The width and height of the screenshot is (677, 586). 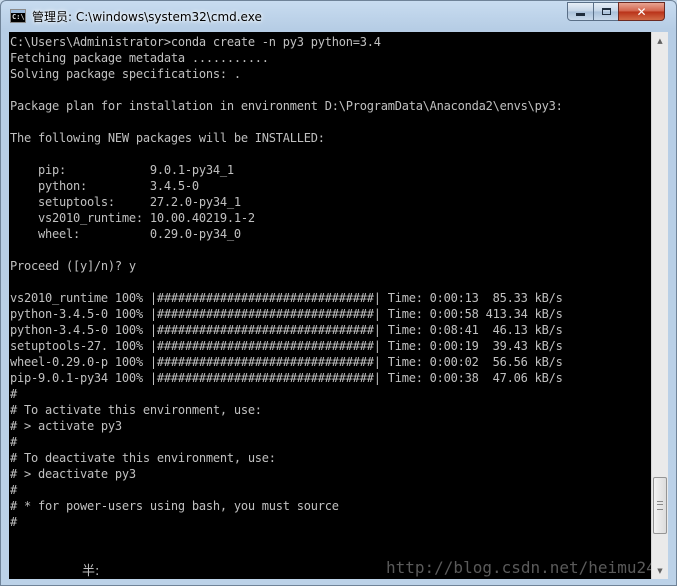 What do you see at coordinates (73, 474) in the screenshot?
I see `console-line: # > deactivate py3` at bounding box center [73, 474].